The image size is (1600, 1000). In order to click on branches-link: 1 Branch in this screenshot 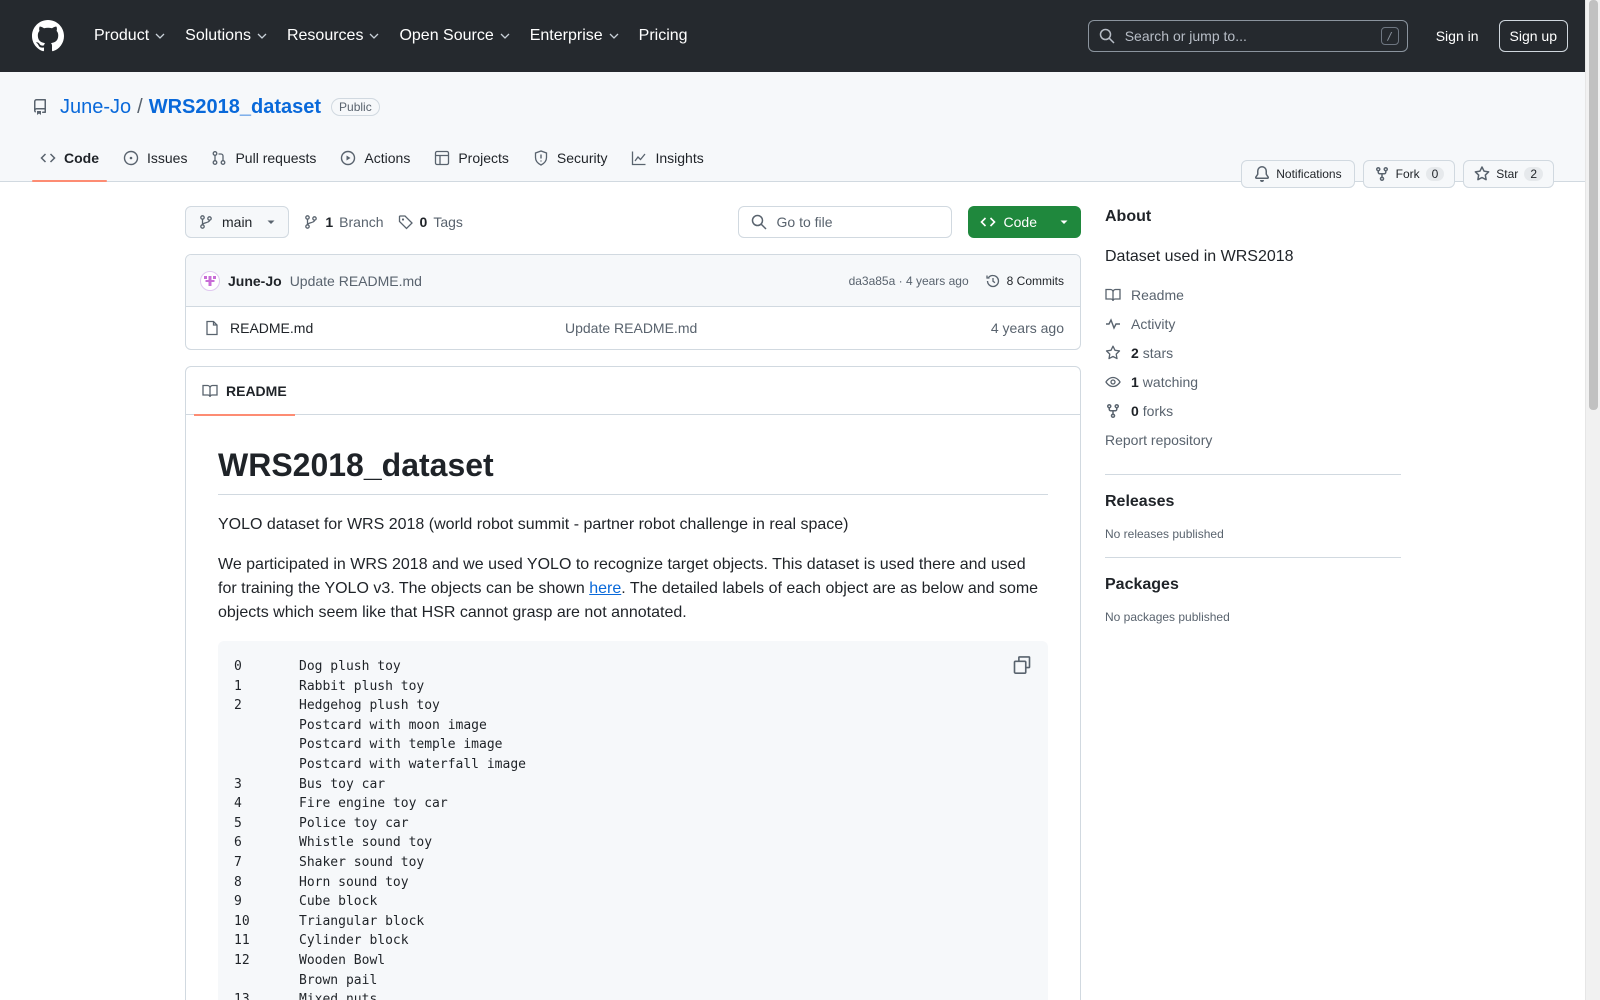, I will do `click(343, 222)`.